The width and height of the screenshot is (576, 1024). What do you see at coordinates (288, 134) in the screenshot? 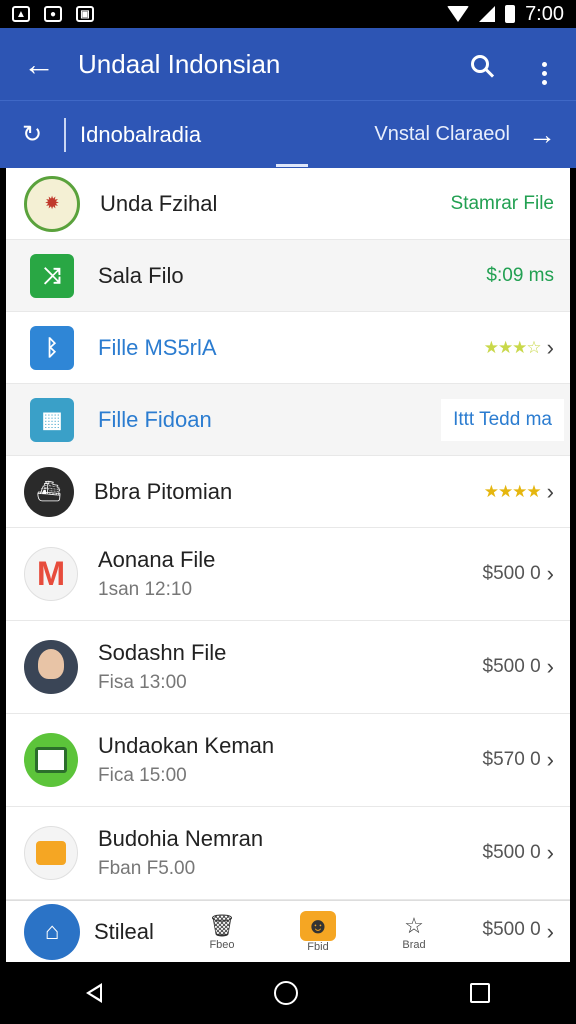
I see `sub-header: ↻ Idnobalradia Vnstal Claraeol →` at bounding box center [288, 134].